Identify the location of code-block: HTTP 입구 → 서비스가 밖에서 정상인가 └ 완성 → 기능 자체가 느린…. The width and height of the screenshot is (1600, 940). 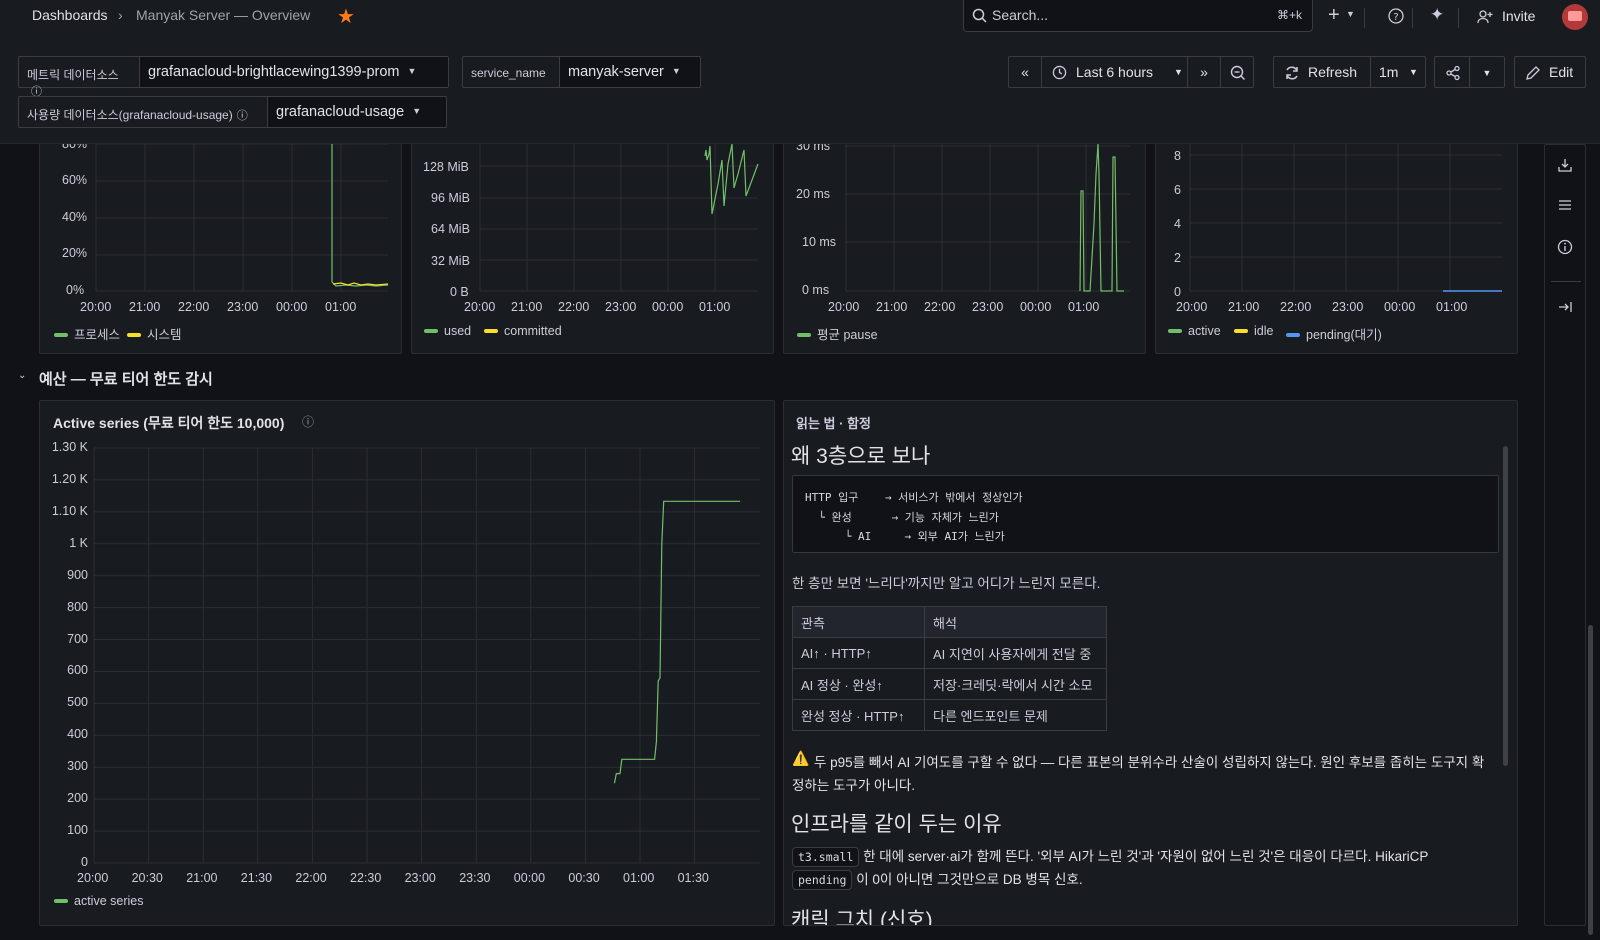
(1145, 514).